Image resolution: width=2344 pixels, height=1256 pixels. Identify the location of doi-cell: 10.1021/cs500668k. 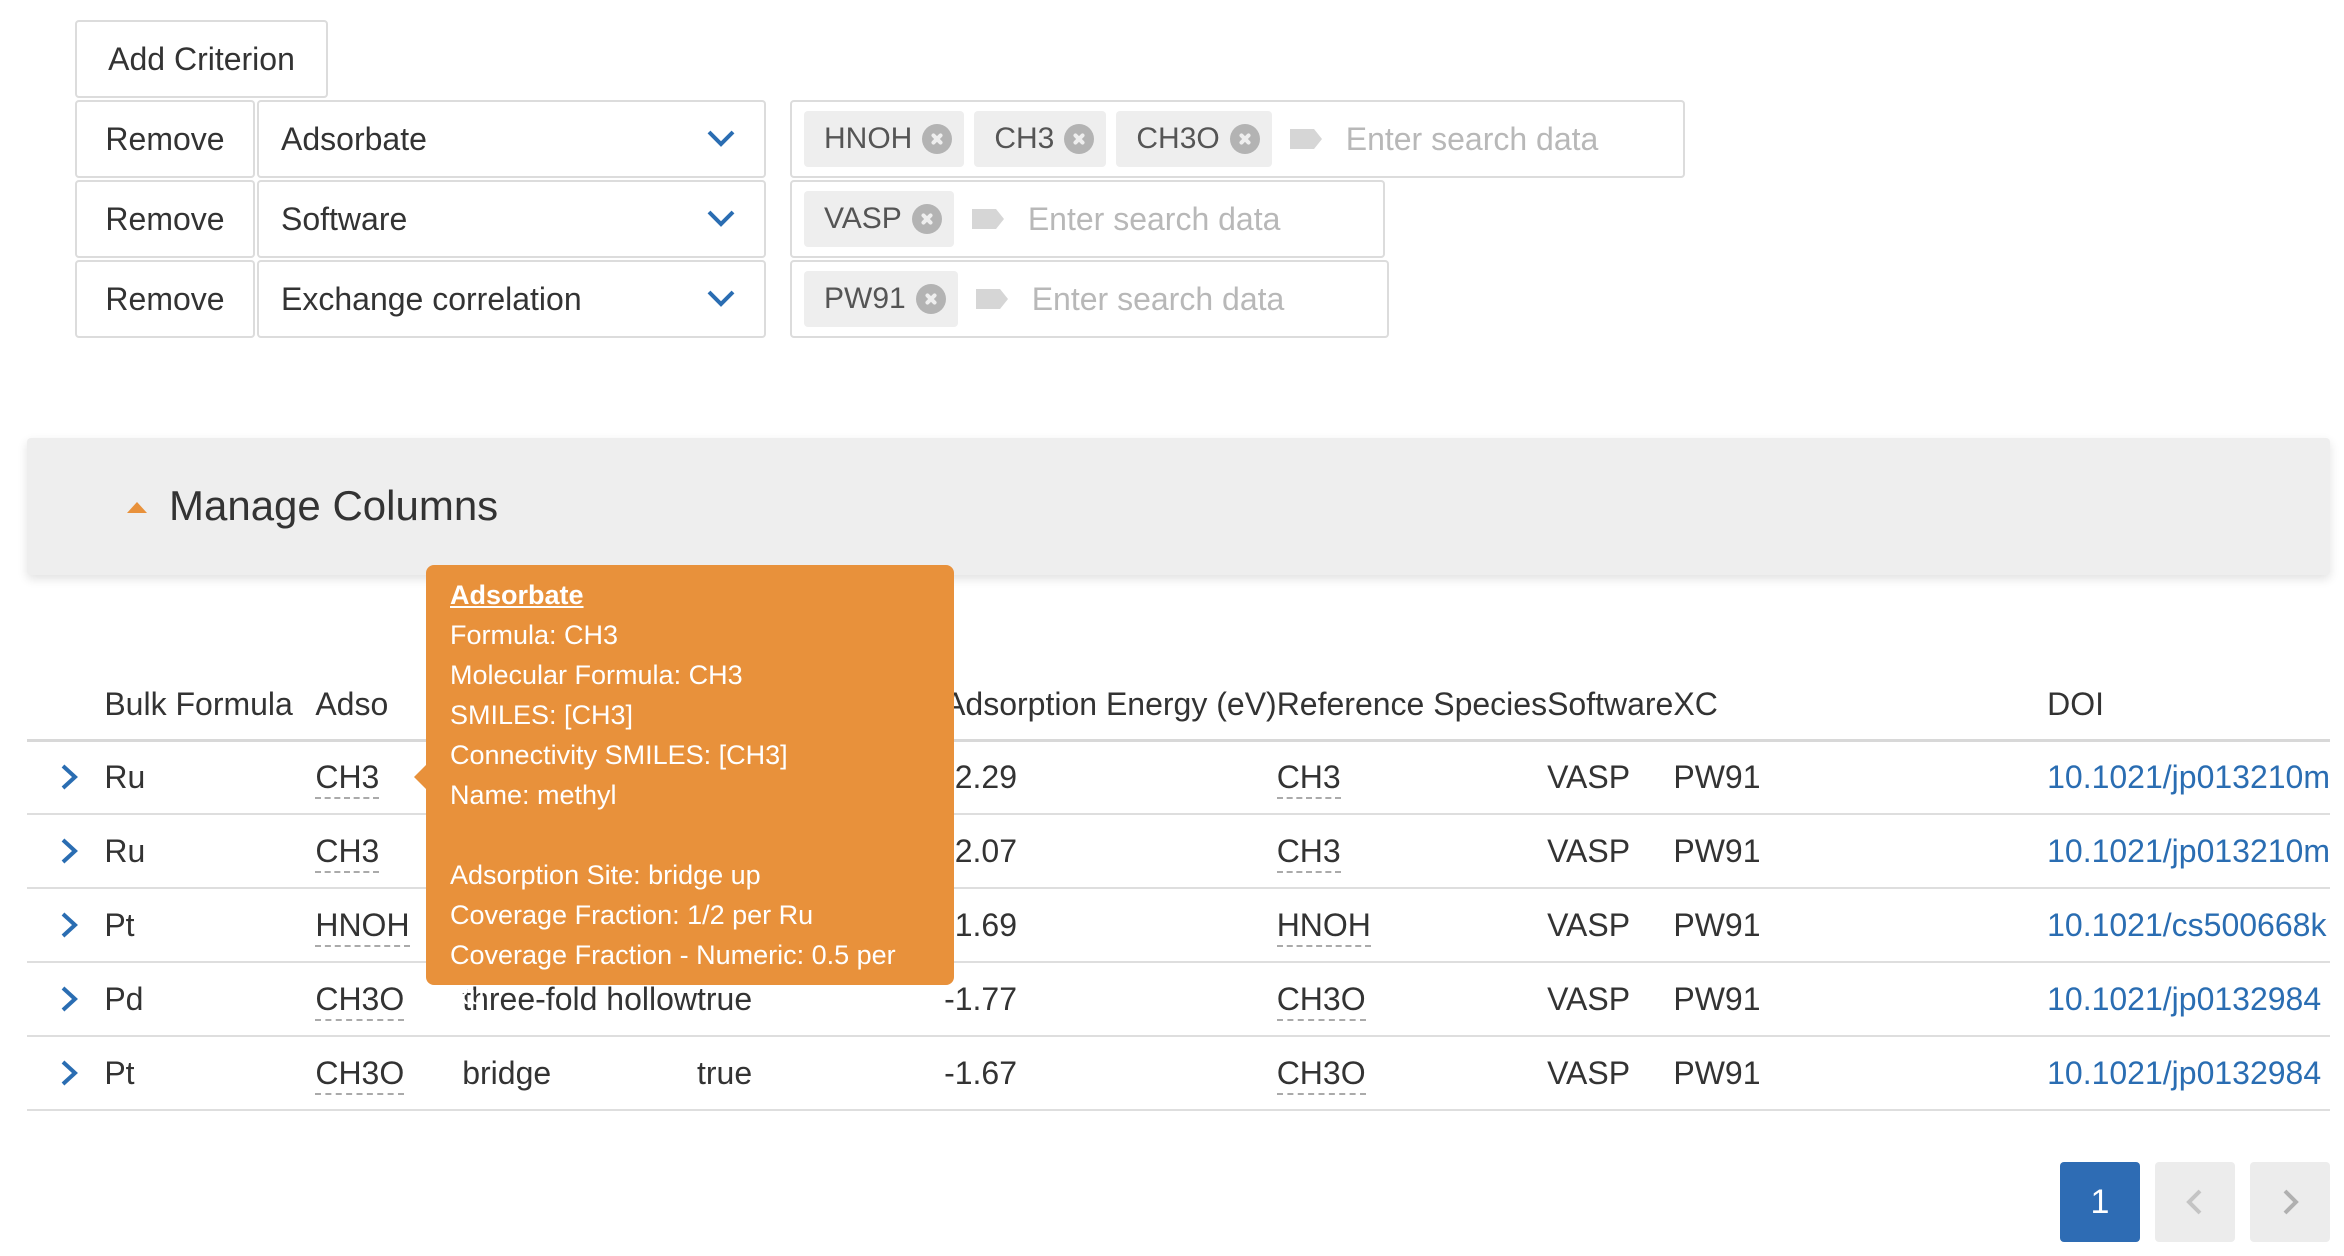
(2188, 925).